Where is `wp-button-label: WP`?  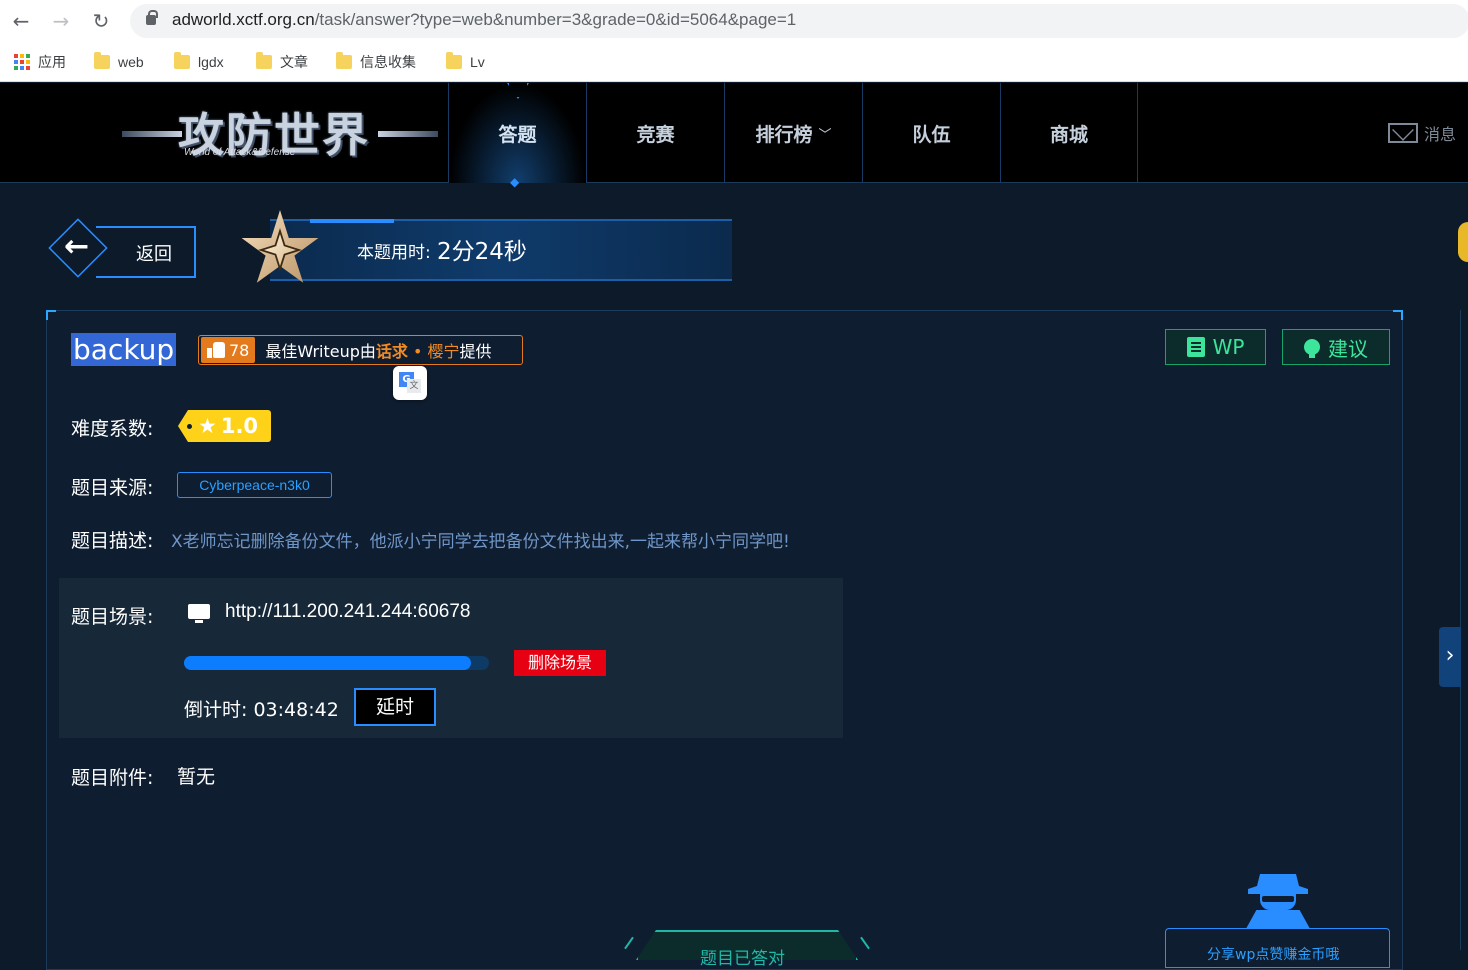
wp-button-label: WP is located at coordinates (1228, 347).